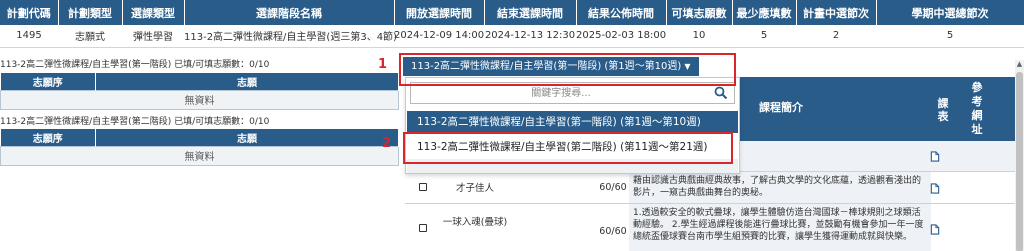 This screenshot has height=251, width=1024. What do you see at coordinates (699, 36) in the screenshot?
I see `plan-cell: 10` at bounding box center [699, 36].